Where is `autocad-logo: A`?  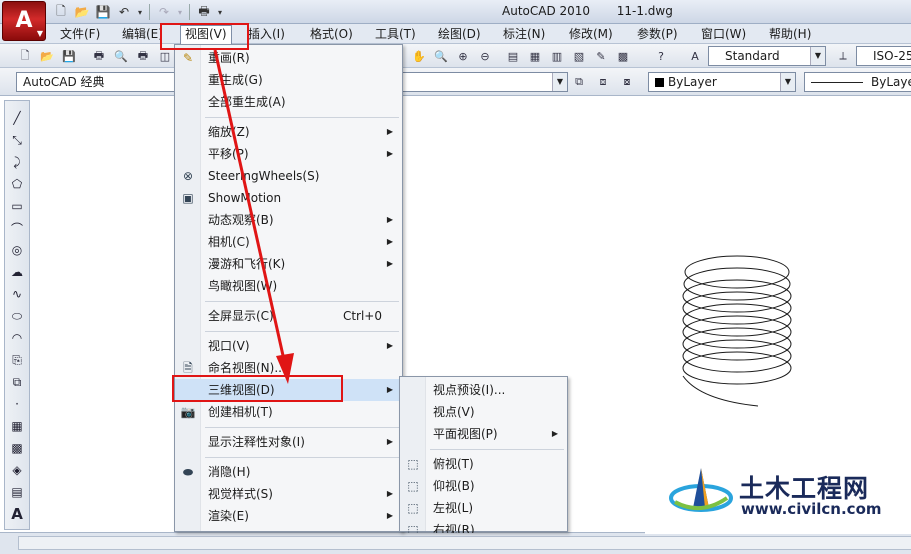
autocad-logo: A is located at coordinates (24, 20).